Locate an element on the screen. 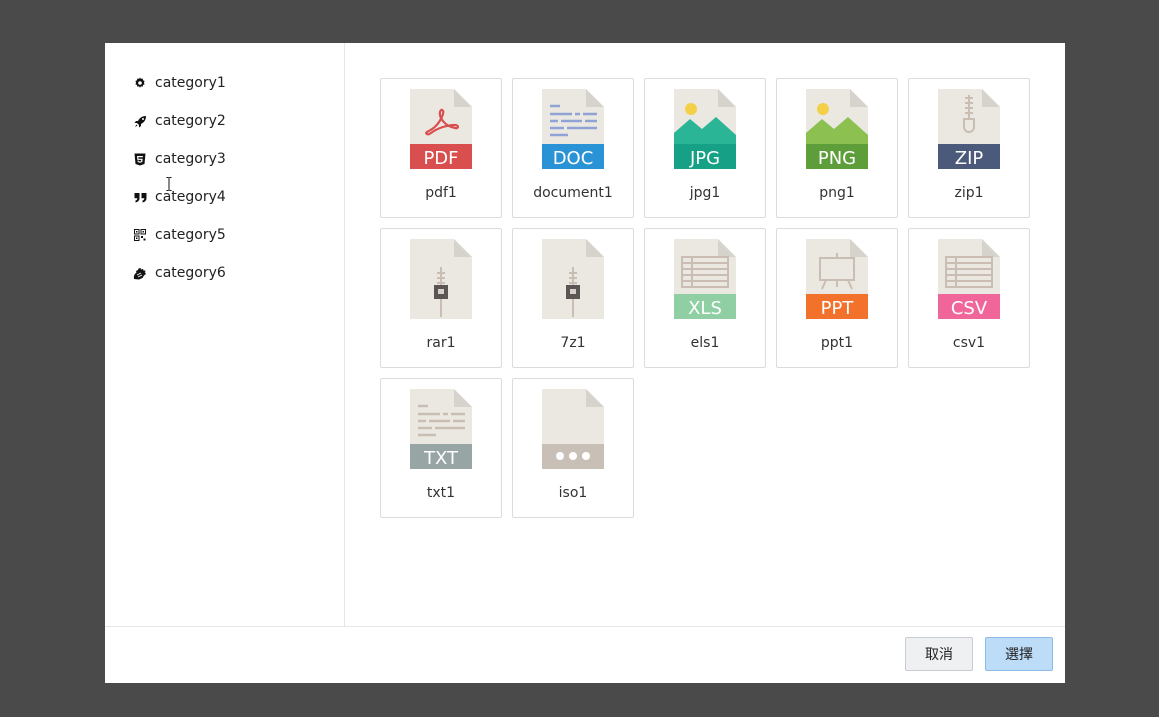 Image resolution: width=1159 pixels, height=717 pixels. file-name: jpg1 is located at coordinates (705, 193).